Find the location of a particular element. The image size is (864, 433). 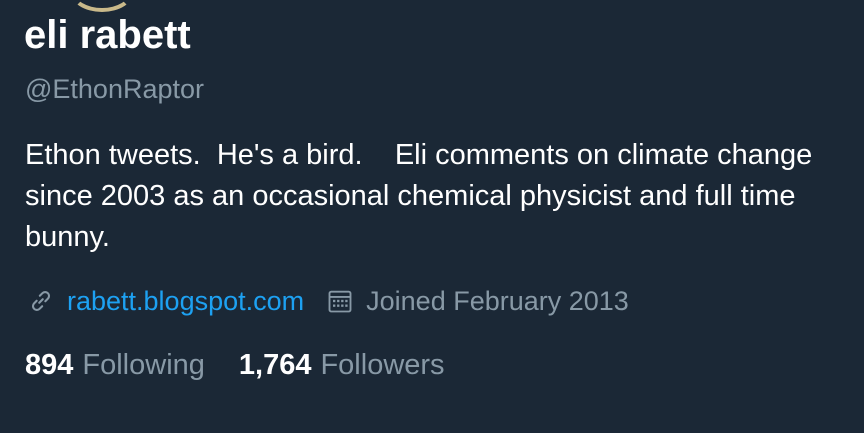

following-count: 894 is located at coordinates (49, 364).